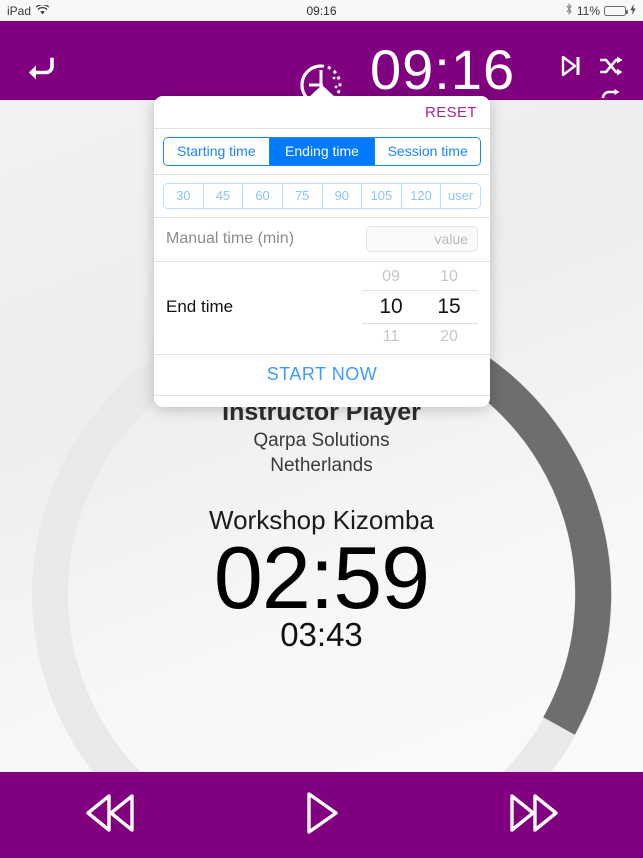  I want to click on preset-durations-row: 30 45 60 75 90 105 120 user, so click(322, 191).